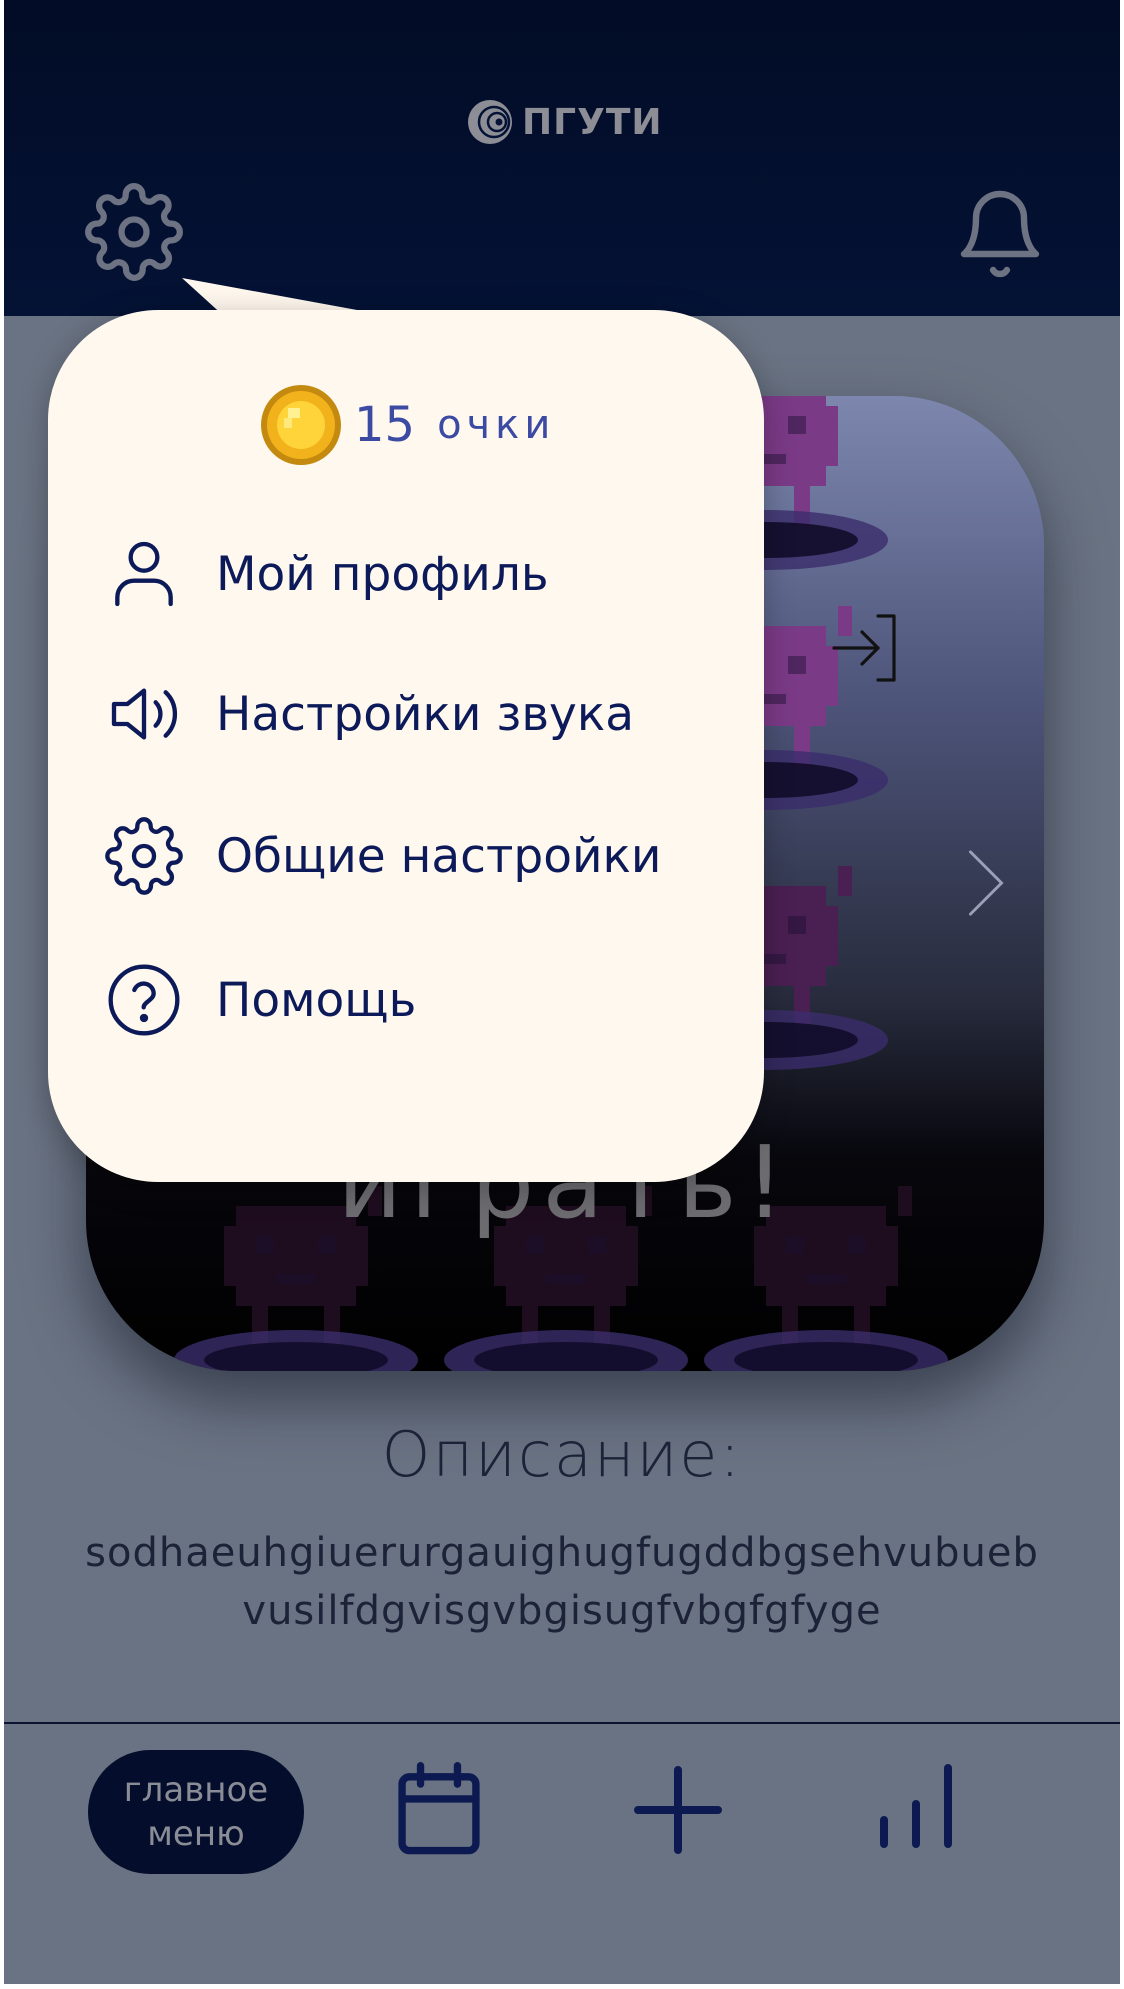 Image resolution: width=1124 pixels, height=1989 pixels. I want to click on help-circle-icon, so click(144, 1000).